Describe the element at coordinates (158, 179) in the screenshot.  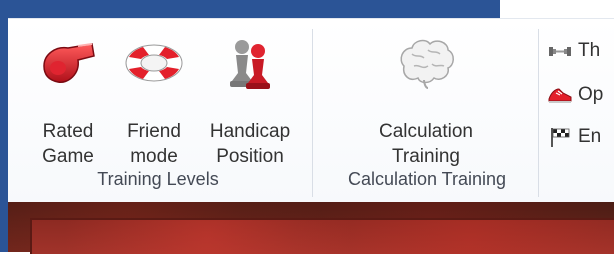
I see `group-label-training-levels: Training Levels` at that location.